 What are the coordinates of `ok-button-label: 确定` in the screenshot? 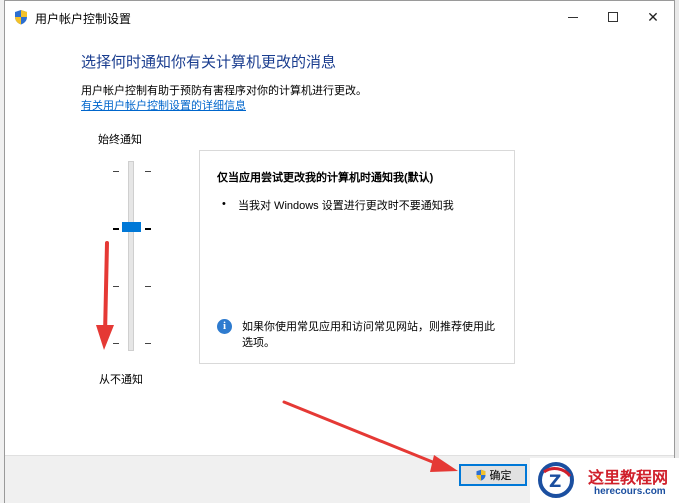 It's located at (500, 476).